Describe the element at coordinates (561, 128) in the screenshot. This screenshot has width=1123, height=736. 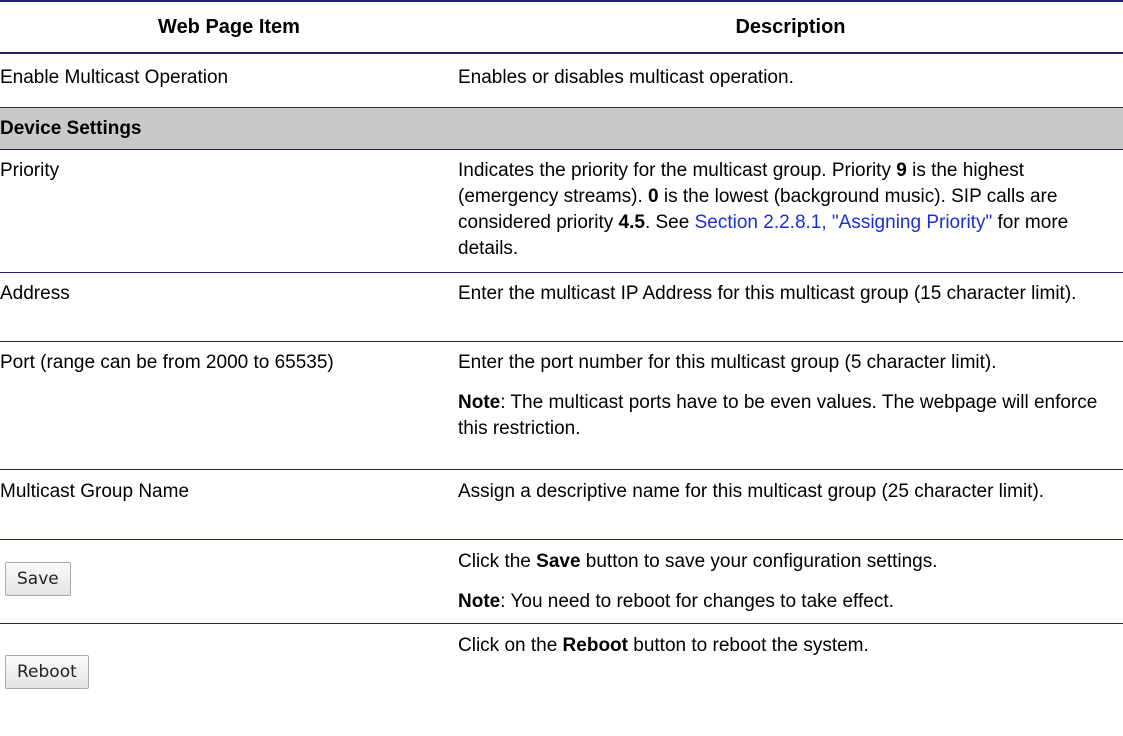
I see `section-header-row: Device Settings` at that location.